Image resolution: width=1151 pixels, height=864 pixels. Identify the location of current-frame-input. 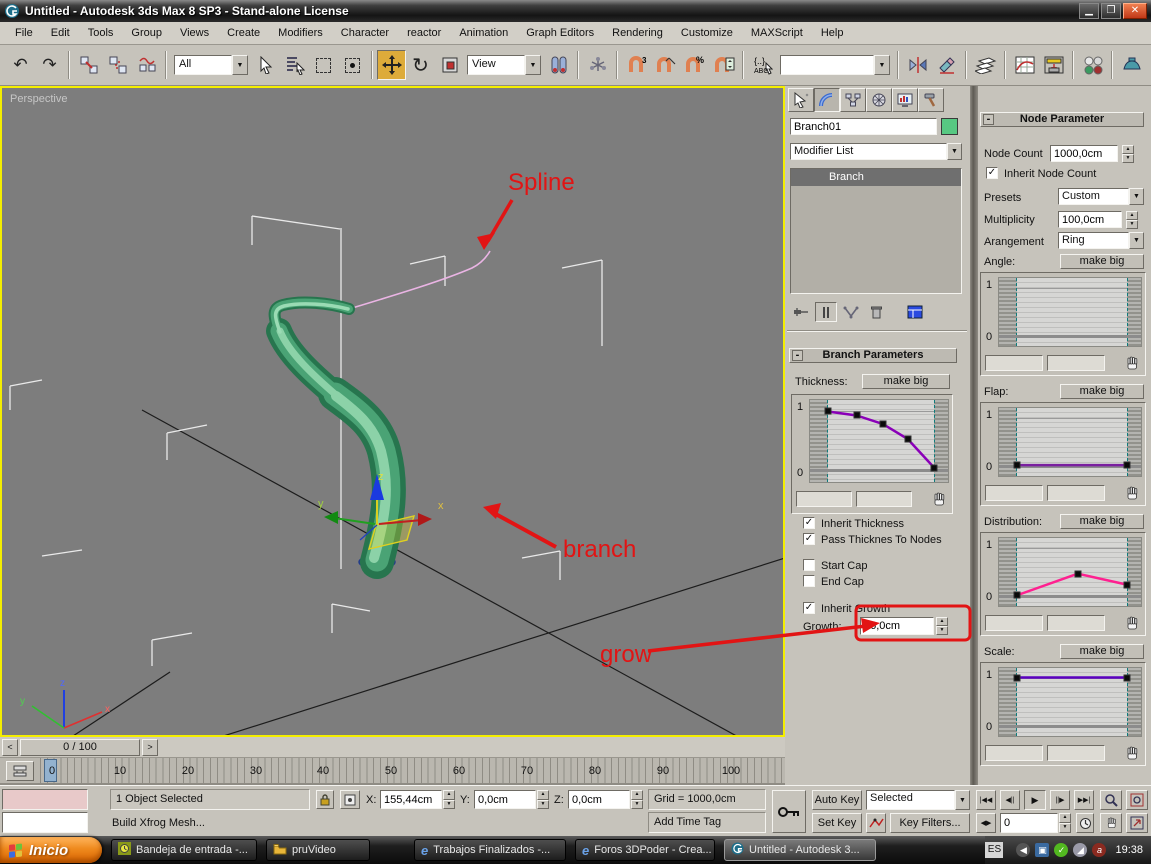
(1029, 823).